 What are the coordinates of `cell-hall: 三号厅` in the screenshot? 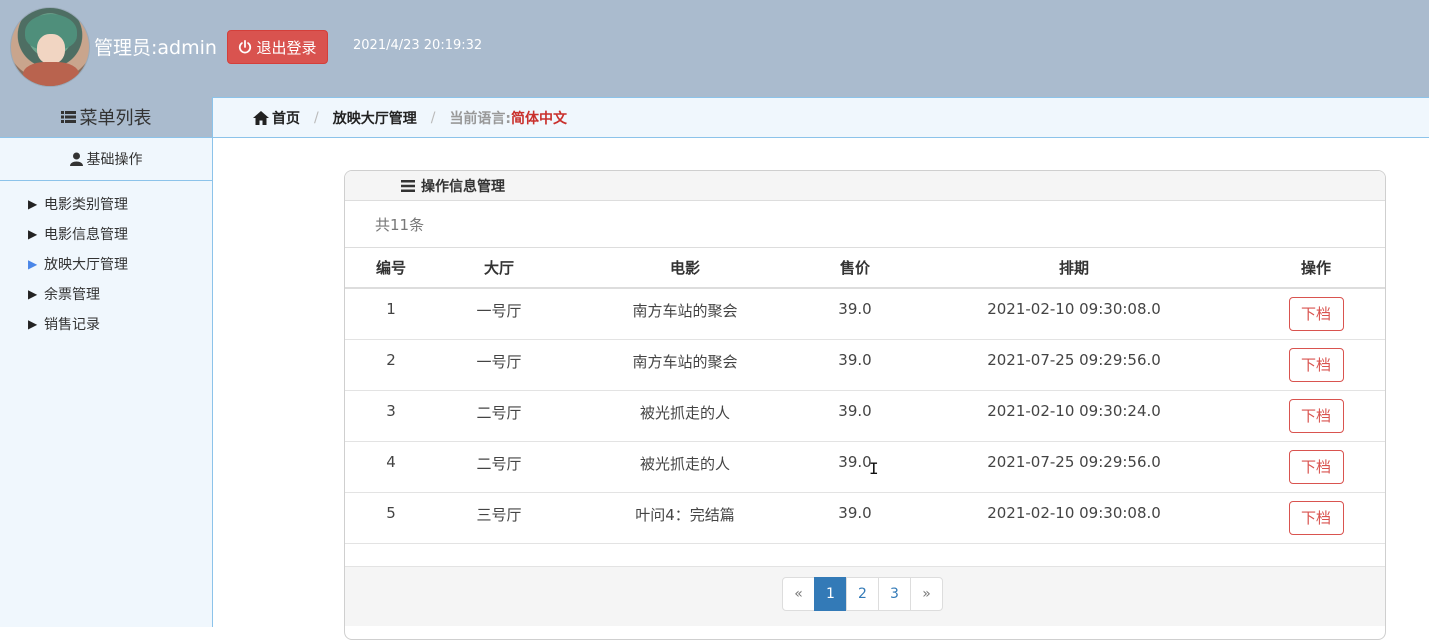 It's located at (499, 518).